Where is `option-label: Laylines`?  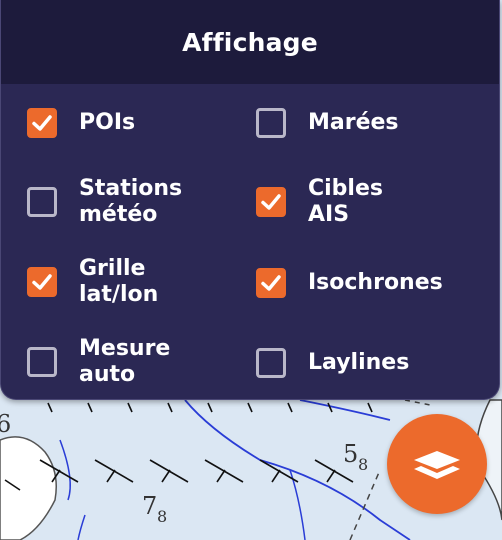 option-label: Laylines is located at coordinates (359, 362).